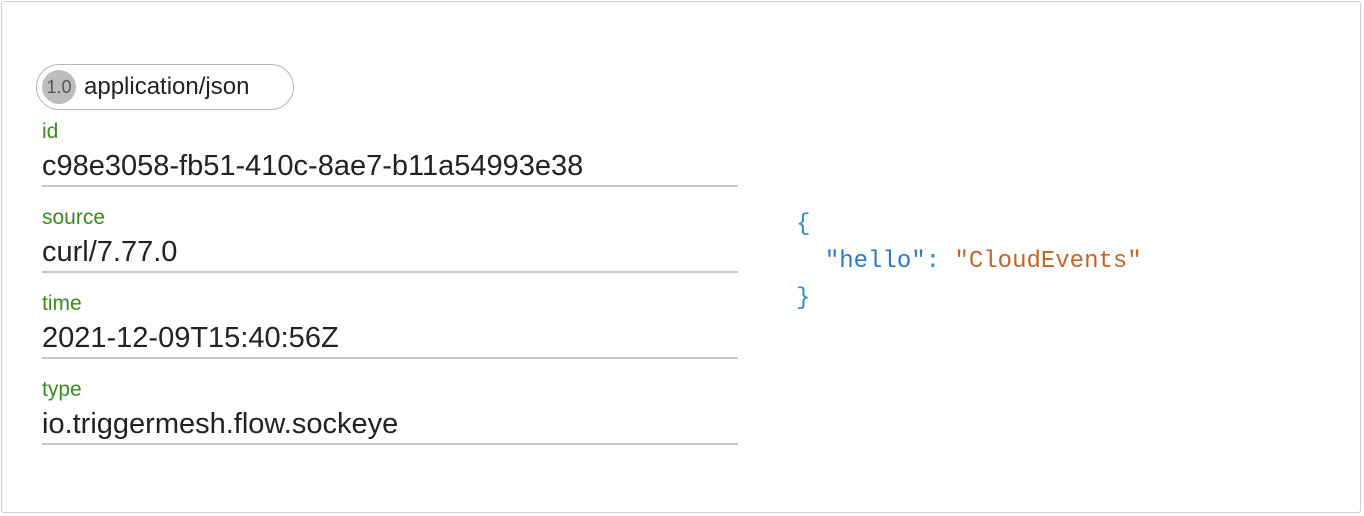 The image size is (1364, 516). What do you see at coordinates (803, 224) in the screenshot?
I see `json-open-brace: {` at bounding box center [803, 224].